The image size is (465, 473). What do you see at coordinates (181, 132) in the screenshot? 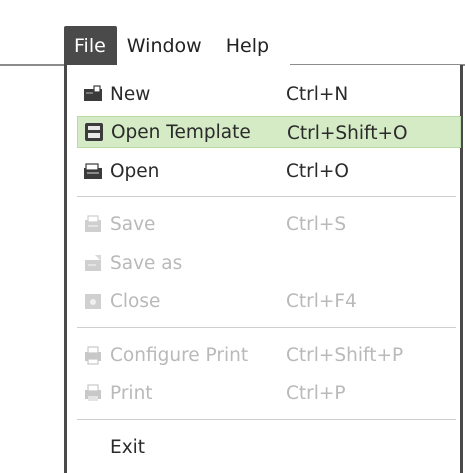
I see `menu-item-open-template-label: Open Template` at bounding box center [181, 132].